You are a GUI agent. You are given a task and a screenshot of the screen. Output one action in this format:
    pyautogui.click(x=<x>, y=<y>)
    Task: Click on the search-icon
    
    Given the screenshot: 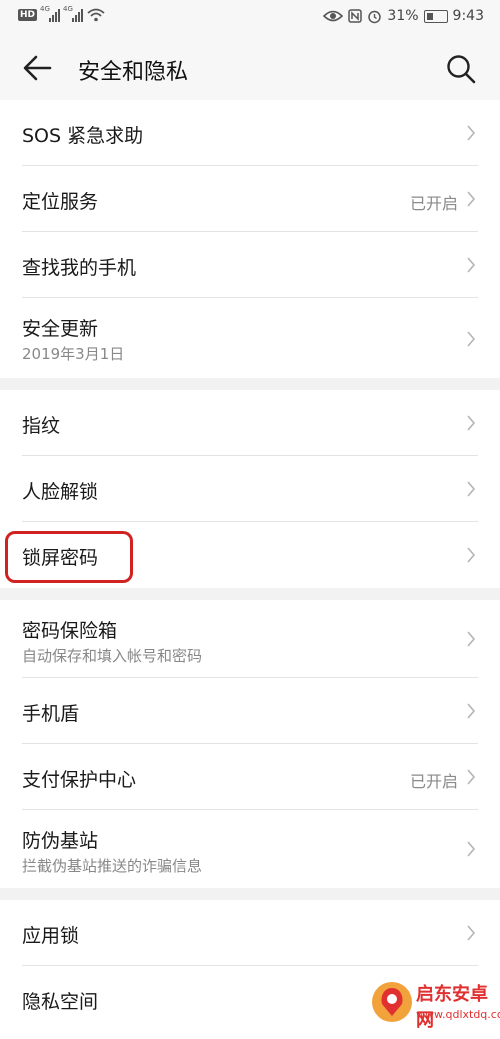 What is the action you would take?
    pyautogui.click(x=461, y=69)
    